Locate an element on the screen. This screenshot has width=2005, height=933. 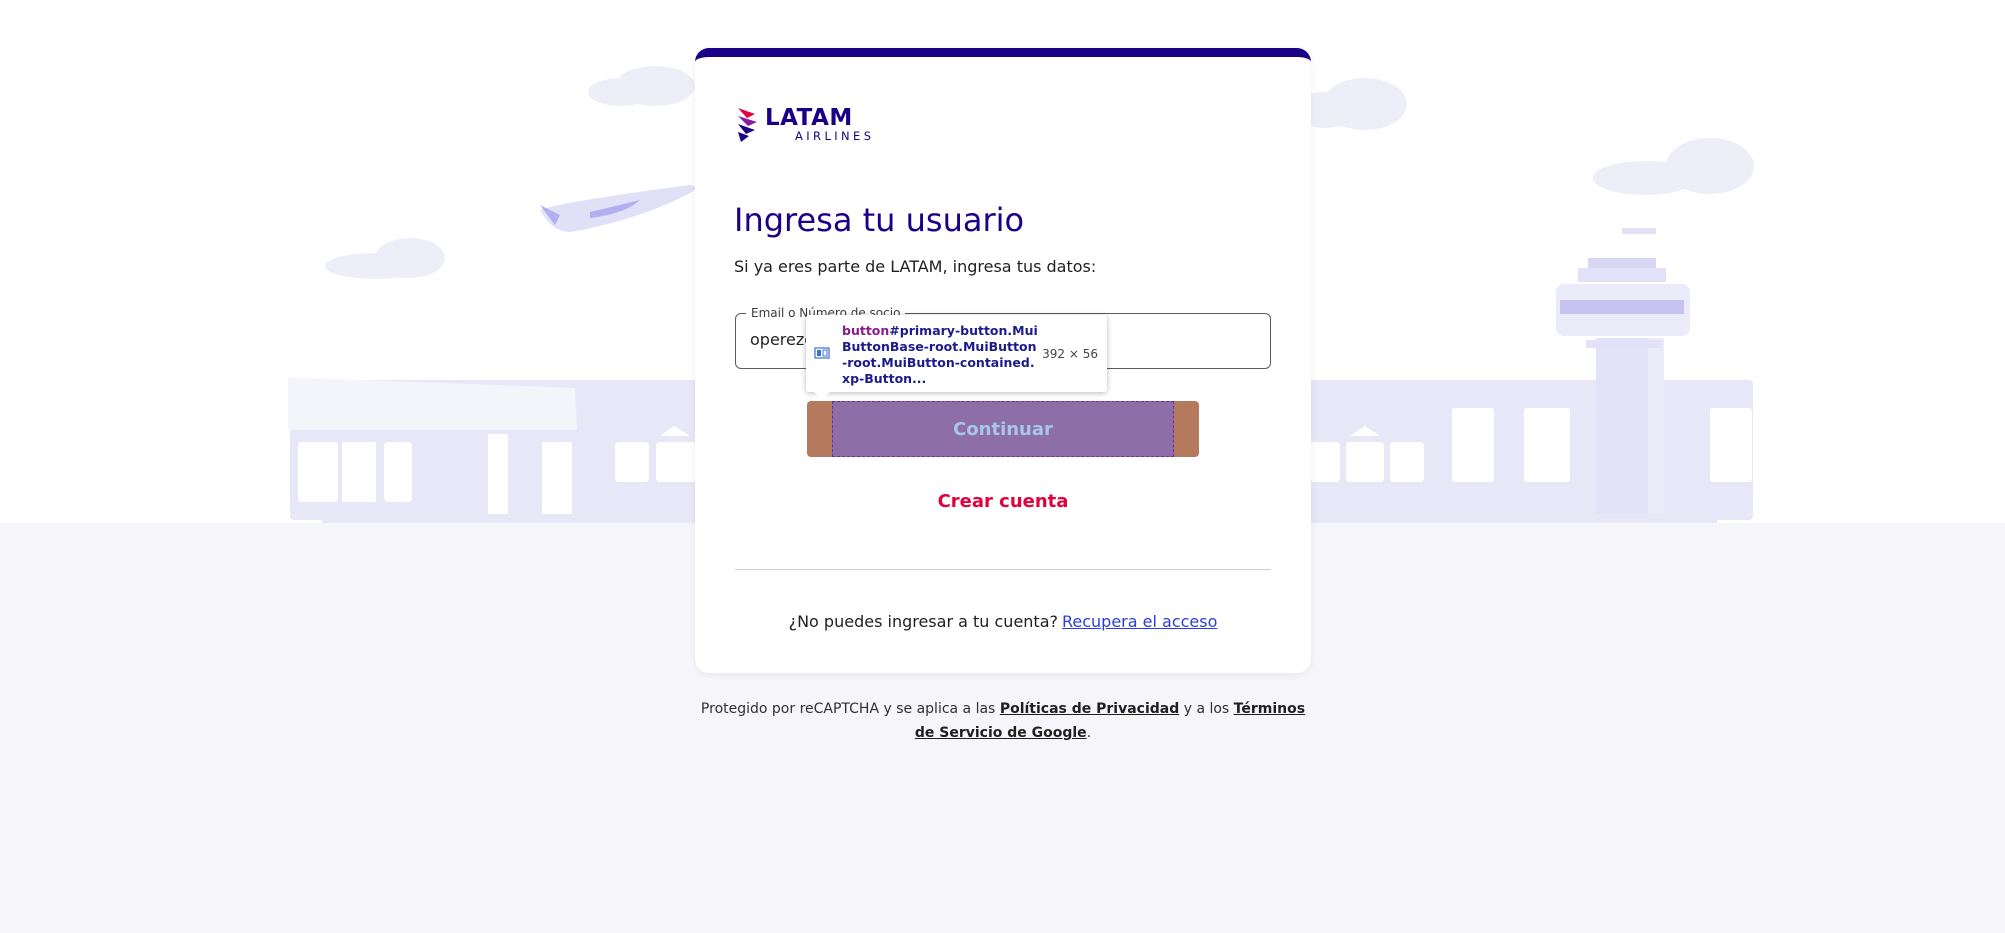
recover-access-link: Recupera el acceso is located at coordinates (1139, 621).